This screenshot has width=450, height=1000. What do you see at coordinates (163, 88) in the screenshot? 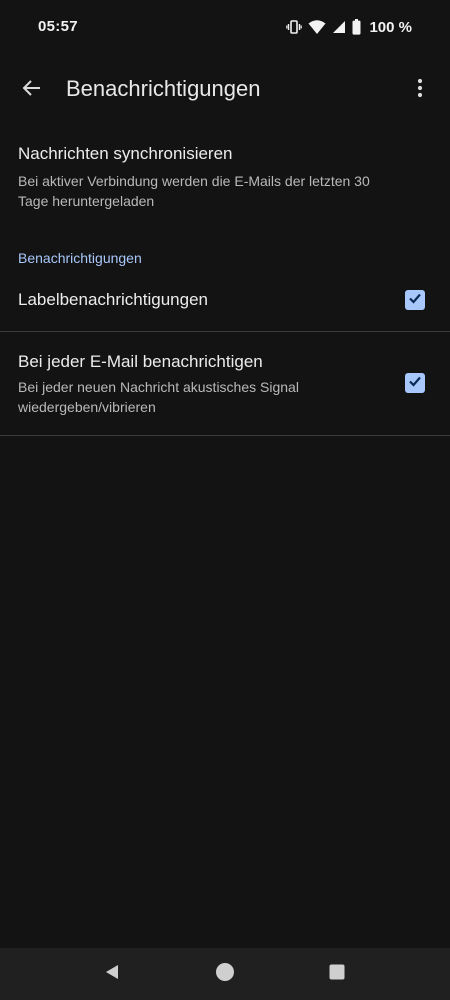
I see `page-title: Benachrichtigungen` at bounding box center [163, 88].